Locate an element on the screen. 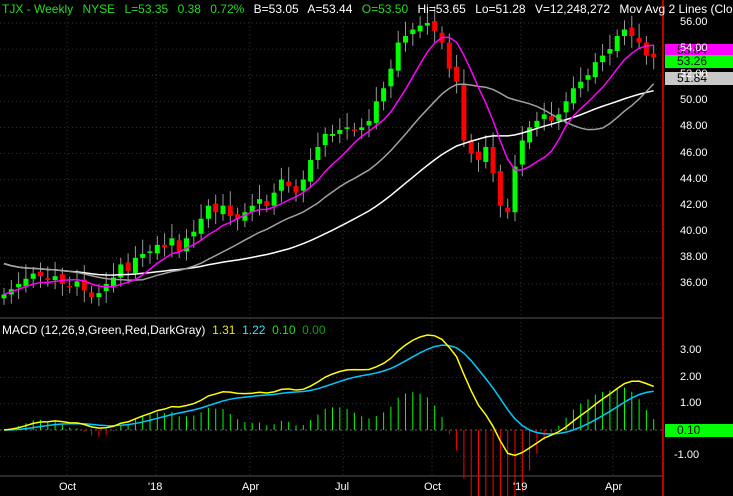 The image size is (733, 496). last-price: L=53.35 is located at coordinates (146, 9).